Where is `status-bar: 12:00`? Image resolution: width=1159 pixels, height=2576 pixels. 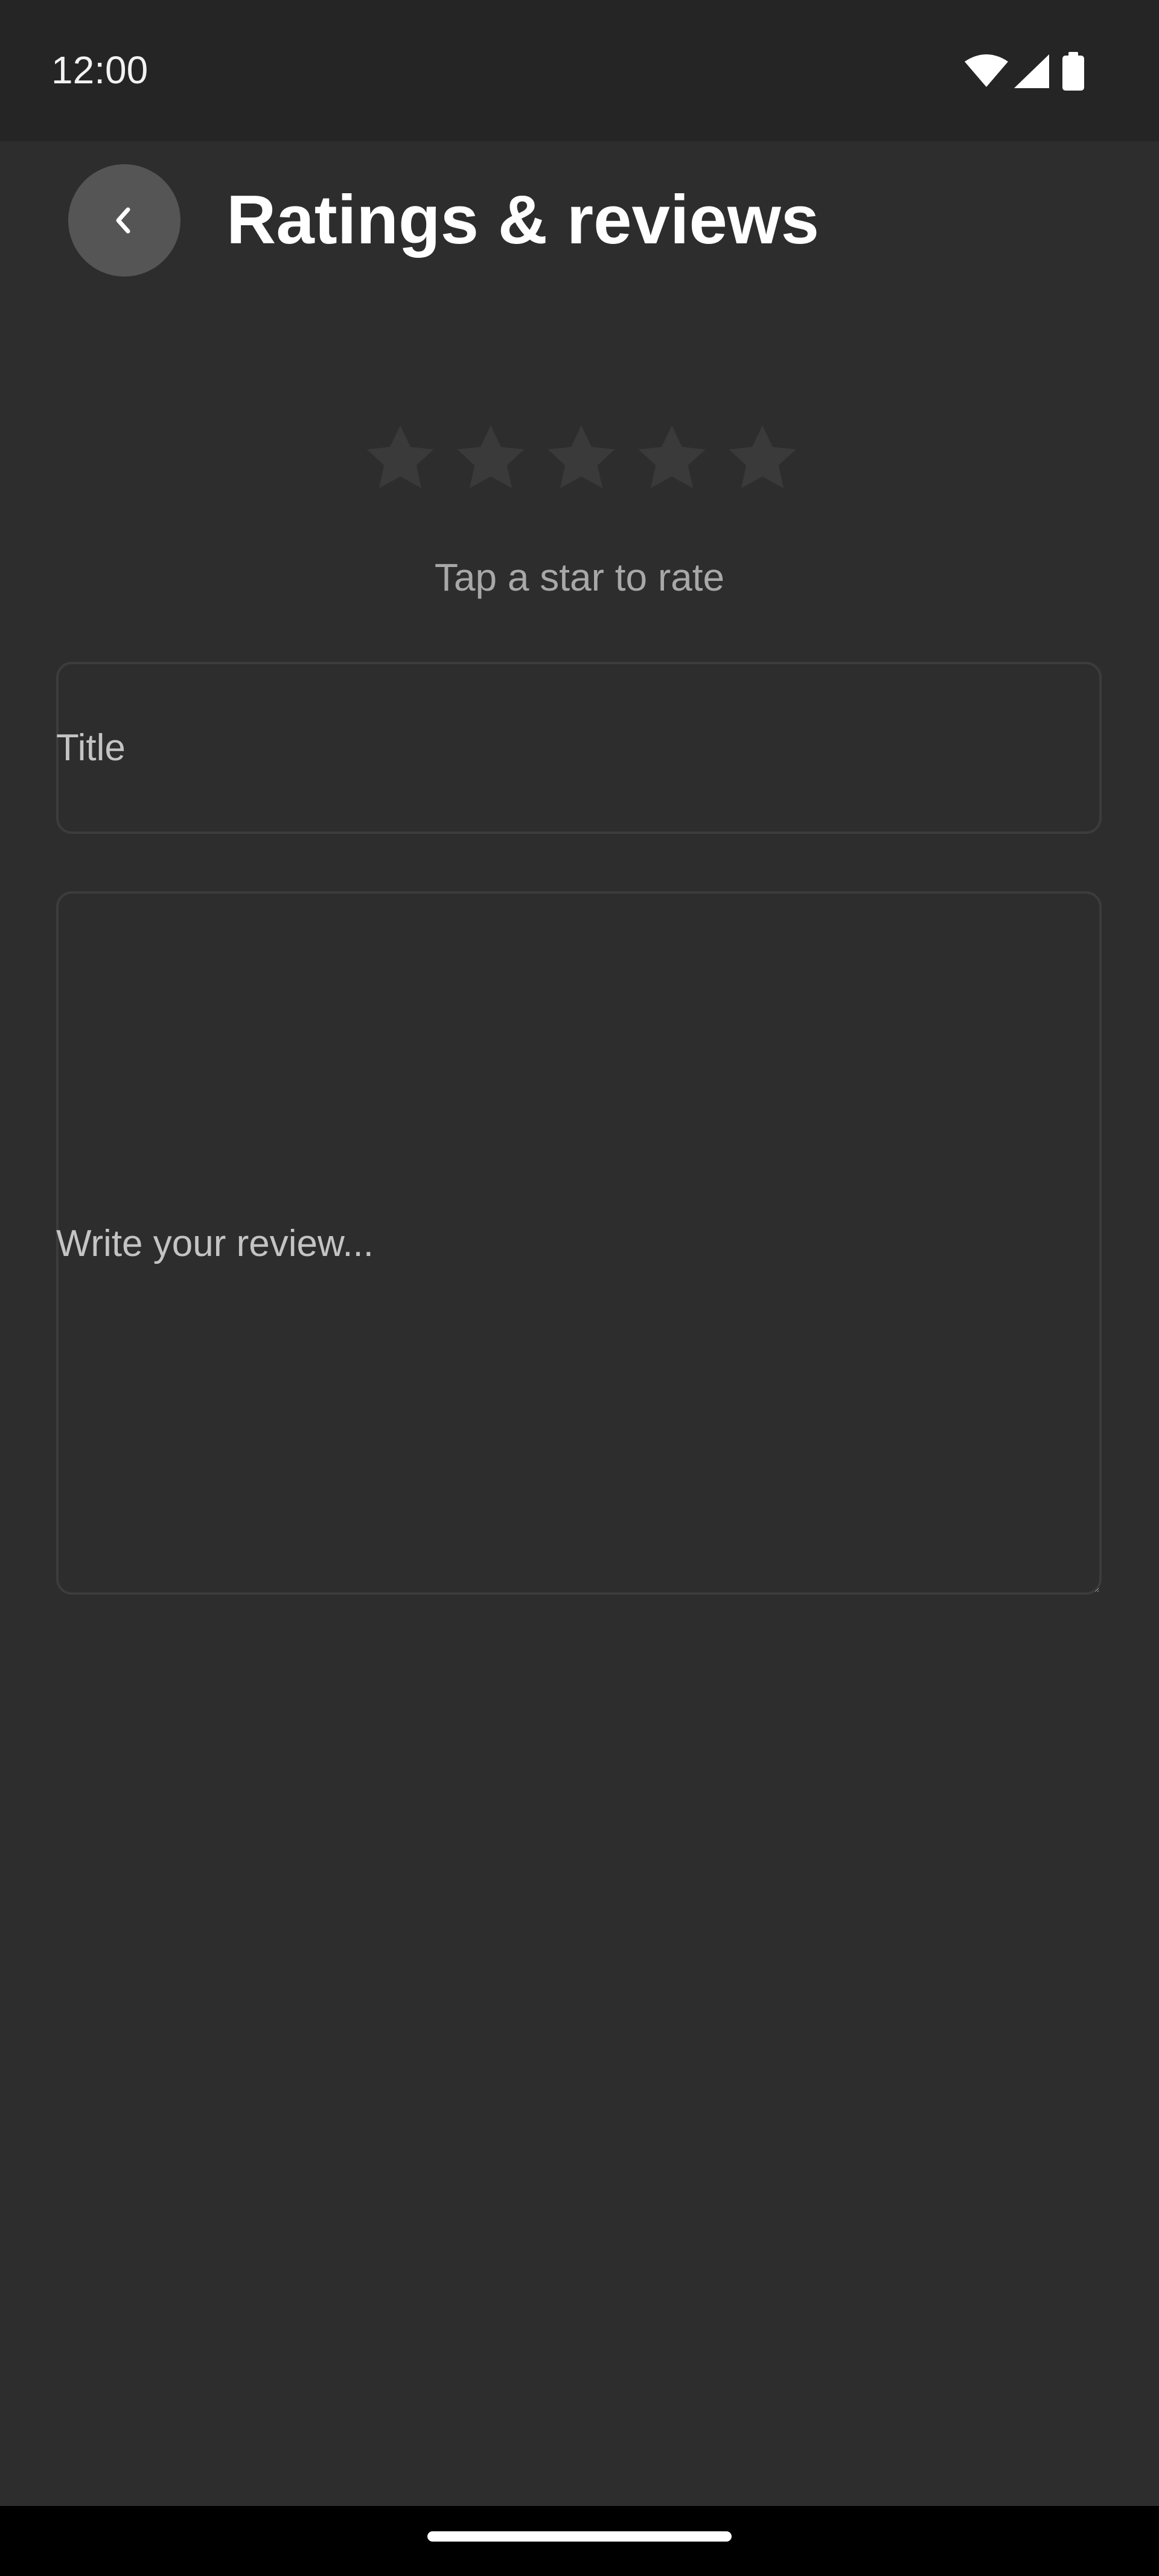 status-bar: 12:00 is located at coordinates (579, 70).